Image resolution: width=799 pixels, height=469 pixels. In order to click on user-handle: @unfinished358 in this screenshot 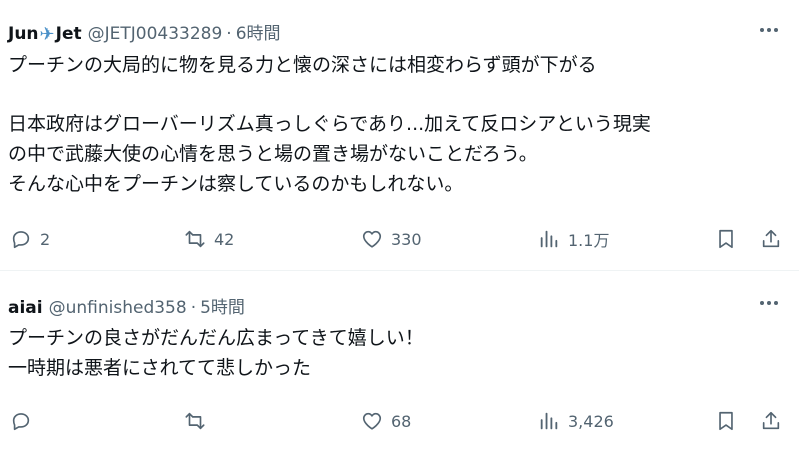, I will do `click(118, 308)`.